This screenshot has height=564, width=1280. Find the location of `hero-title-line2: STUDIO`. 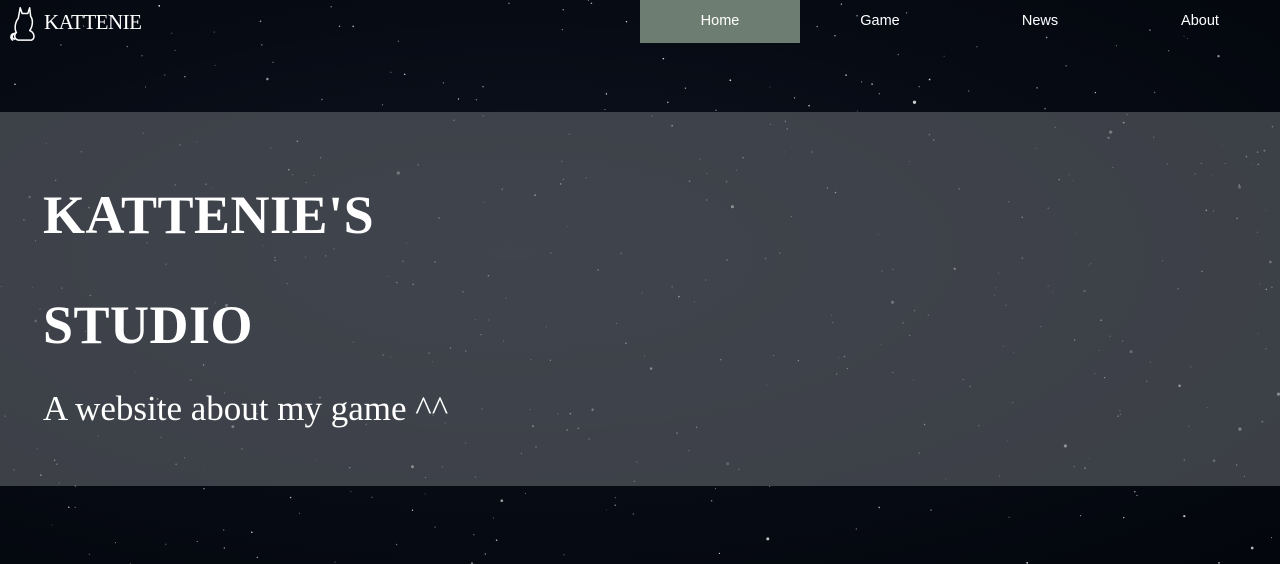

hero-title-line2: STUDIO is located at coordinates (148, 325).